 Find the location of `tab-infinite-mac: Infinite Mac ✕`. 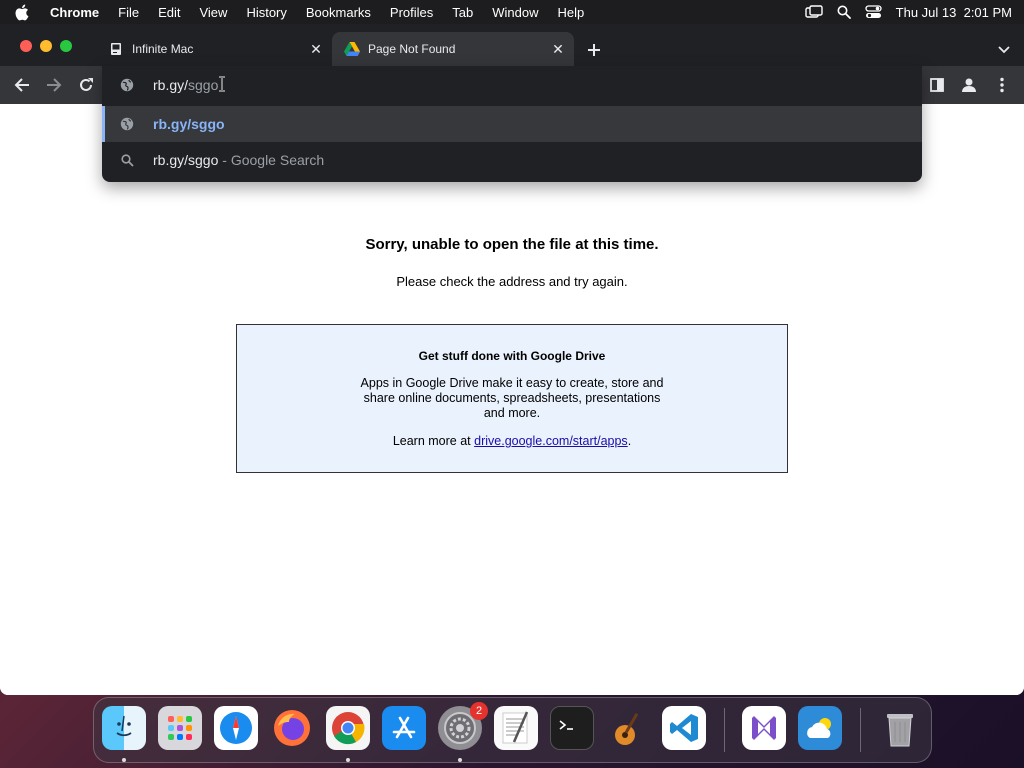

tab-infinite-mac: Infinite Mac ✕ is located at coordinates (214, 49).